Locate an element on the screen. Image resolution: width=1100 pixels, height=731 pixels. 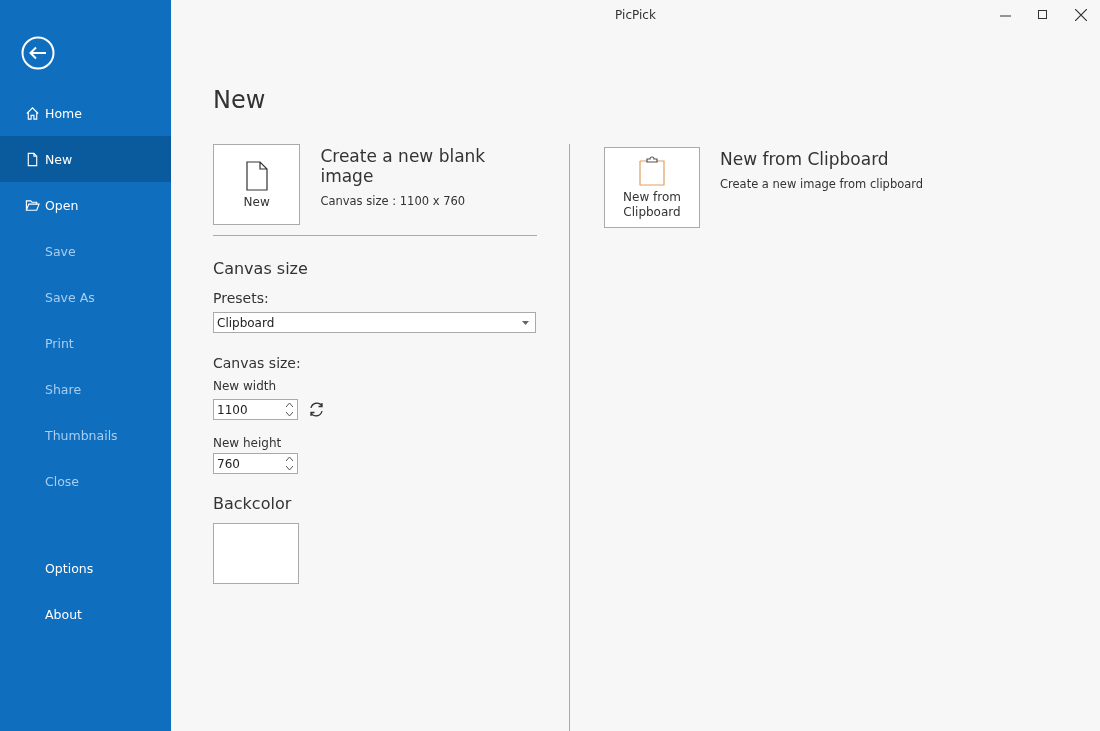
field-label: New width is located at coordinates (245, 386).